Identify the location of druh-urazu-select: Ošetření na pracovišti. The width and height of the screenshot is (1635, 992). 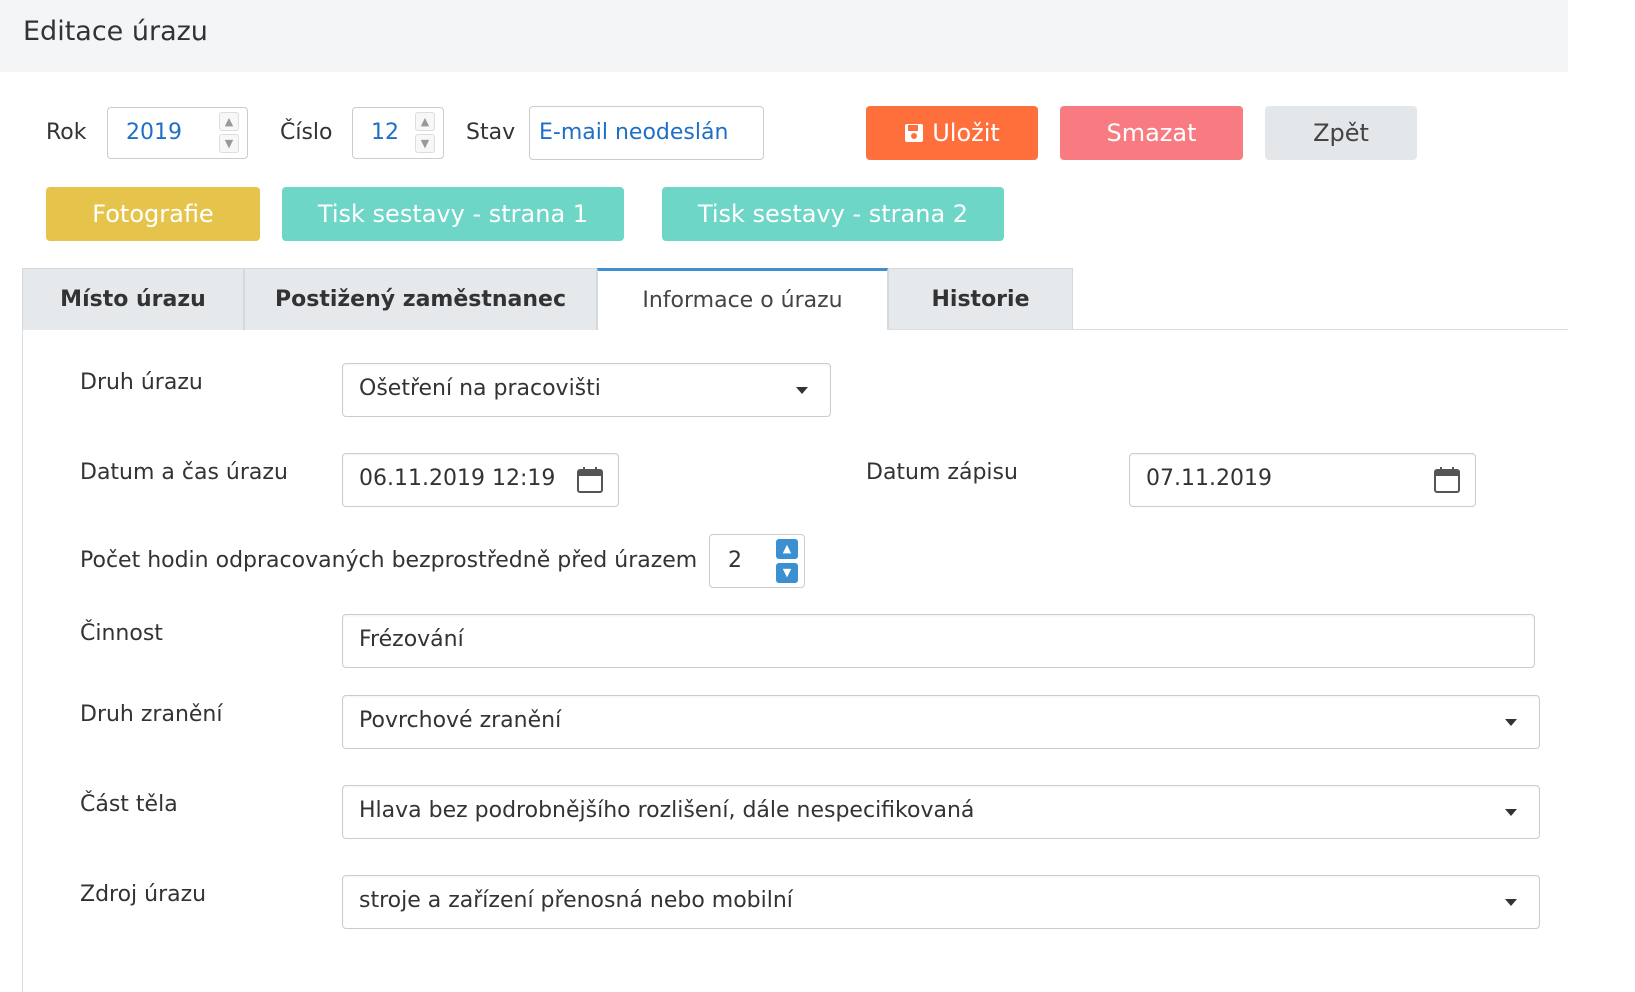
(586, 390).